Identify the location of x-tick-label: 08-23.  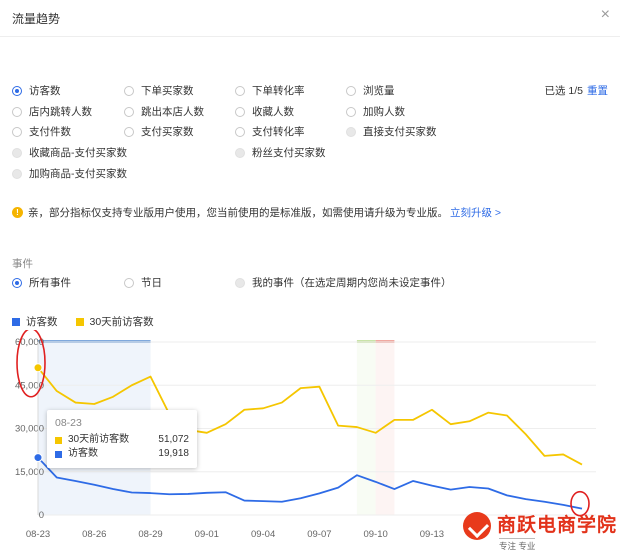
(38, 534).